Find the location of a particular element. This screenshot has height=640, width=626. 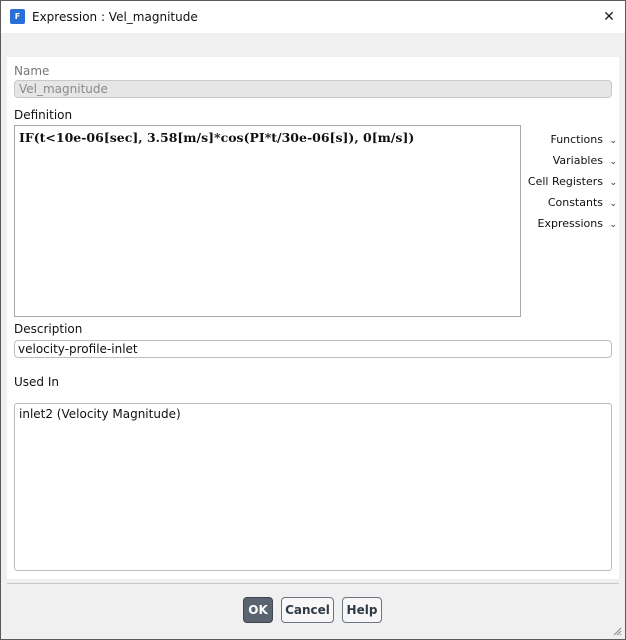

constants-label: Constants is located at coordinates (575, 202).